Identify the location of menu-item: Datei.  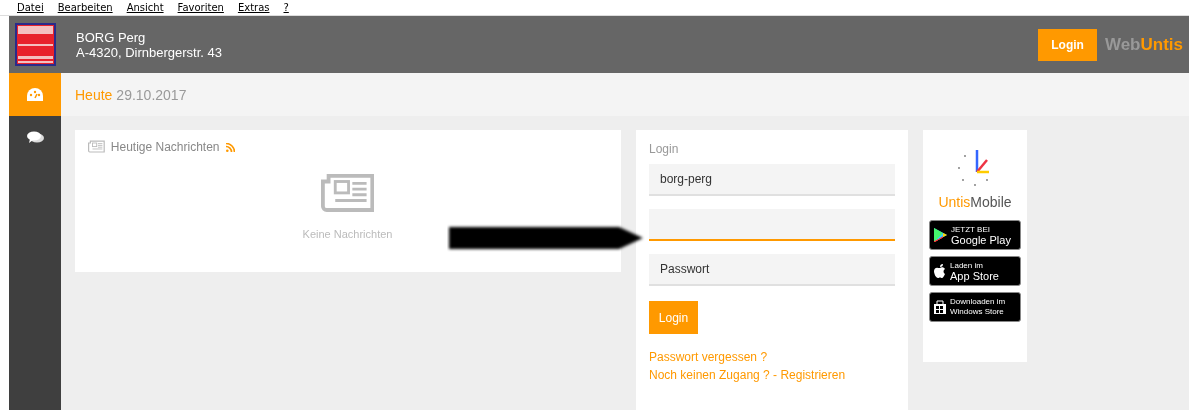
(30, 7).